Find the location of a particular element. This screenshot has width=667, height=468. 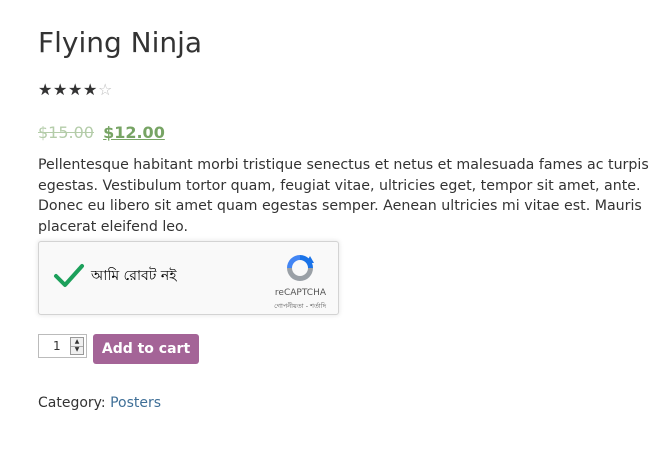

star-rating: ☆★ ☆★ ☆★ ☆★ ☆★ is located at coordinates (75, 91).